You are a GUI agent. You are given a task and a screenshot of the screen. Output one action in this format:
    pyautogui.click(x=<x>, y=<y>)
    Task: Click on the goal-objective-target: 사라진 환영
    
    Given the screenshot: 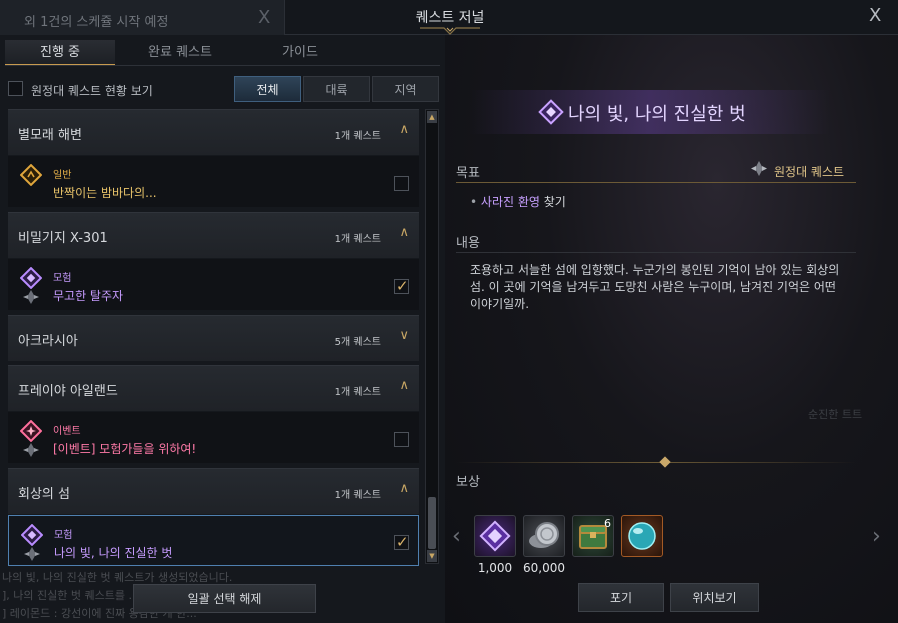 What is the action you would take?
    pyautogui.click(x=510, y=202)
    